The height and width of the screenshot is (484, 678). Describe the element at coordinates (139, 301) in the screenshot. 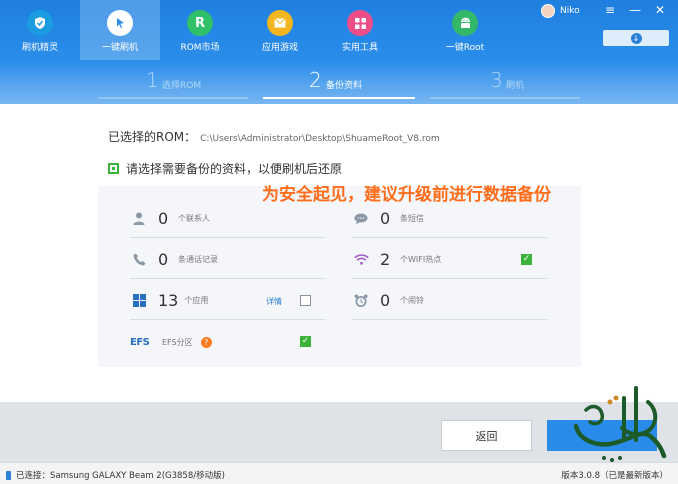

I see `apps-icon` at that location.